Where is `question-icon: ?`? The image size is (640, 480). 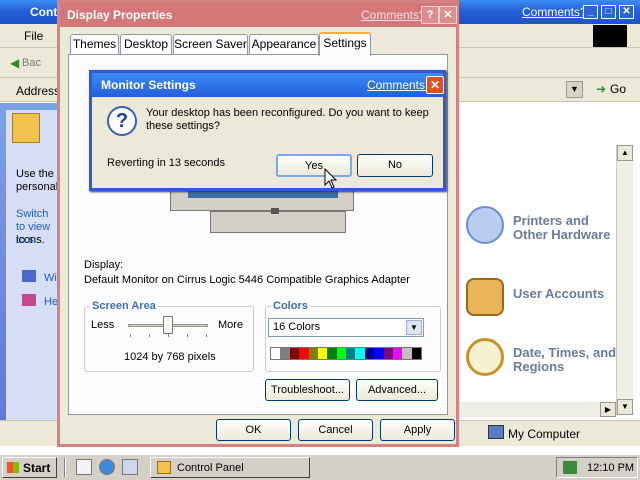 question-icon: ? is located at coordinates (122, 121).